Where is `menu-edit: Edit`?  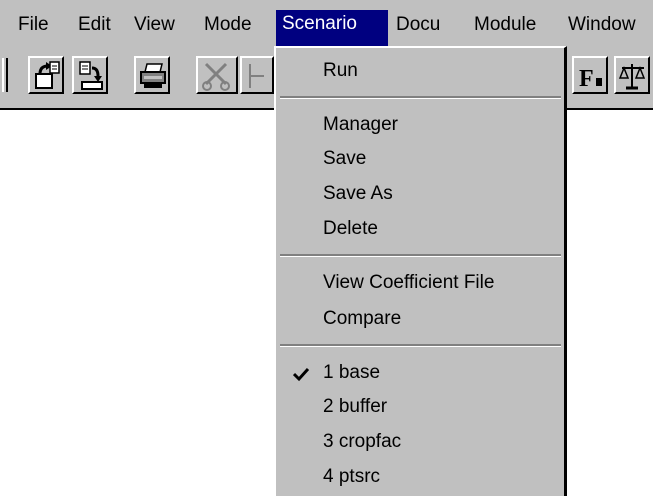
menu-edit: Edit is located at coordinates (94, 29).